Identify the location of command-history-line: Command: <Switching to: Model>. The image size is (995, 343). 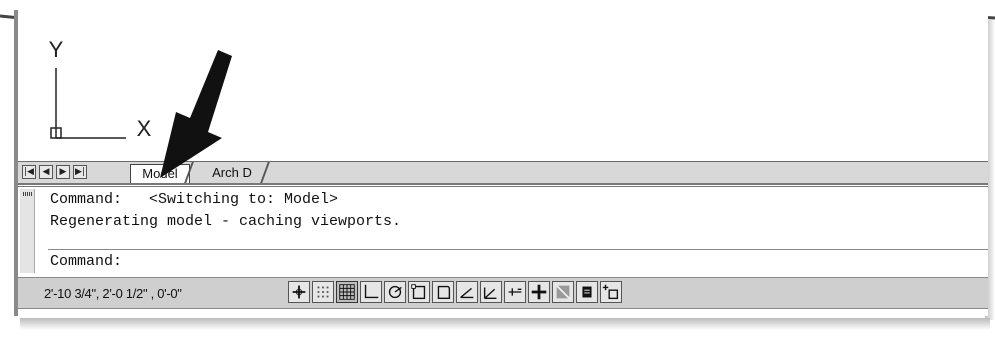
(194, 199).